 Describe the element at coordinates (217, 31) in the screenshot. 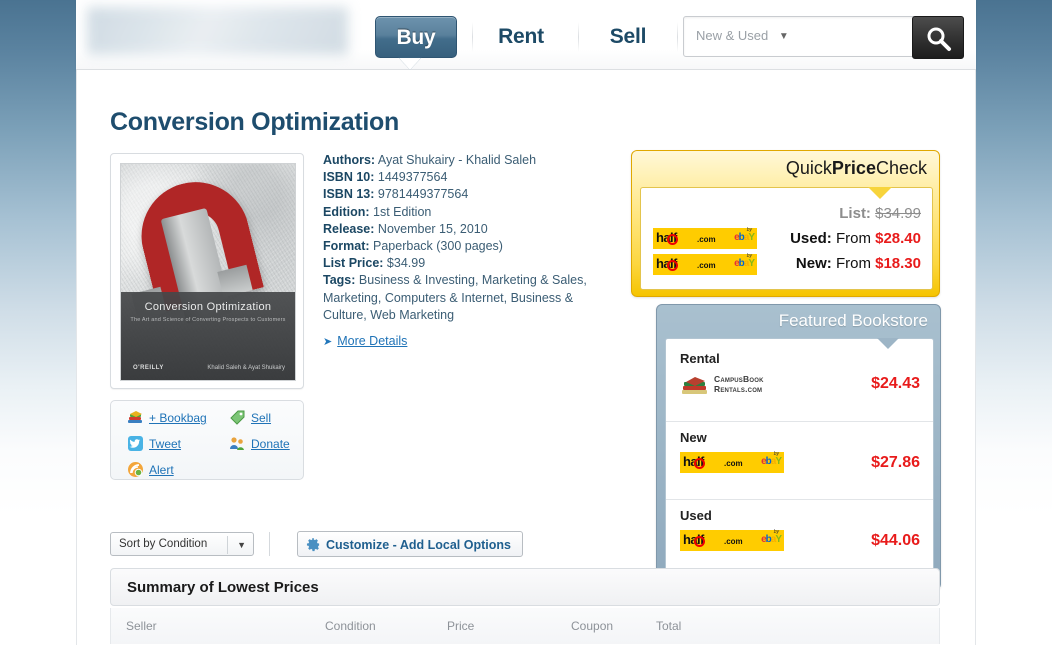

I see `site-logo` at that location.